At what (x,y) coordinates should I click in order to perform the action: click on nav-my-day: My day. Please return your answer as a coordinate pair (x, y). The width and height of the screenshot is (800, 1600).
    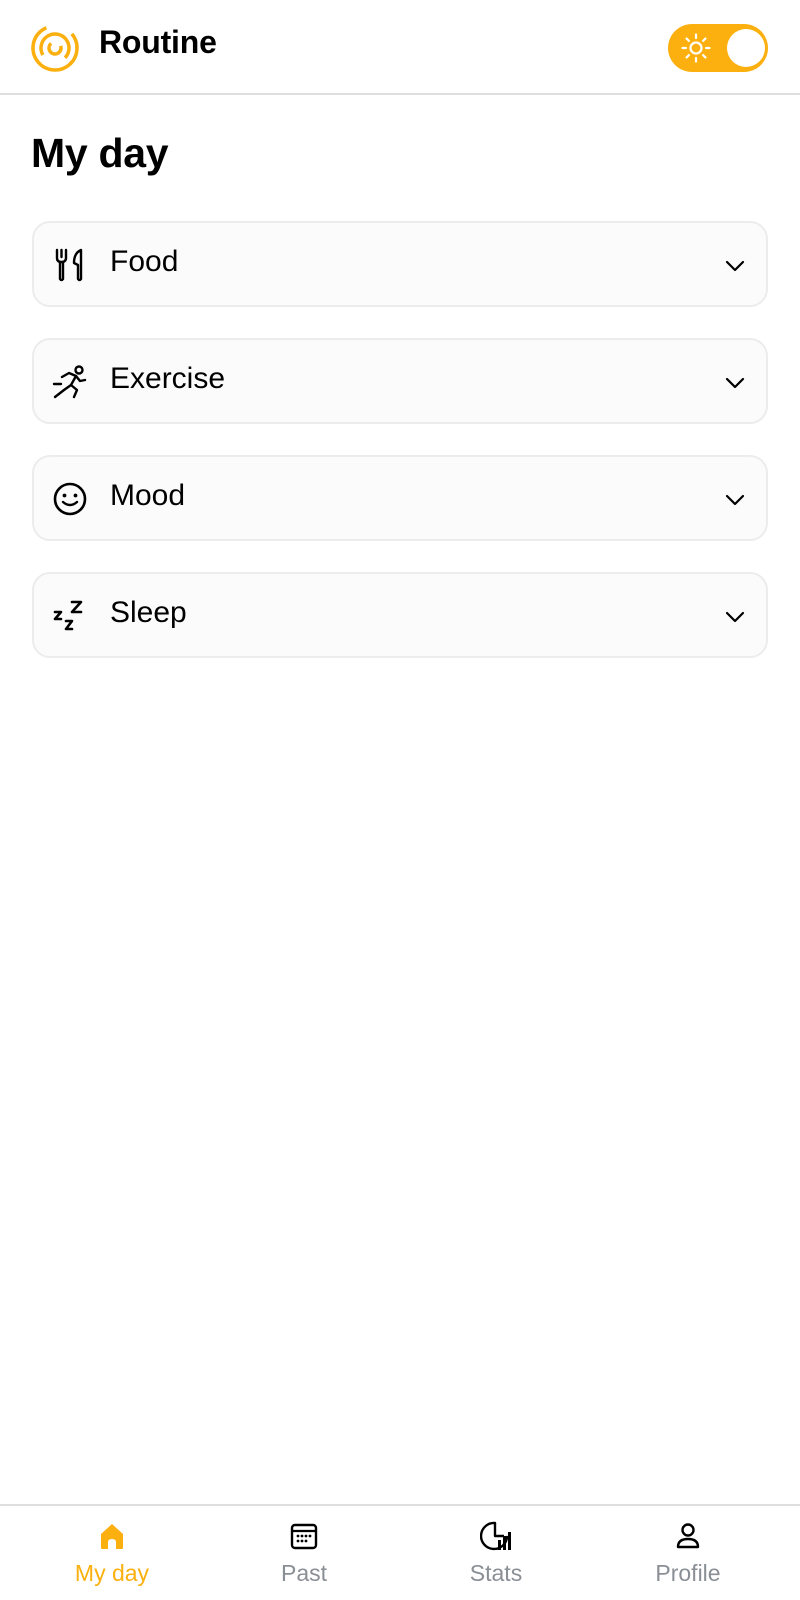
    Looking at the image, I should click on (112, 1553).